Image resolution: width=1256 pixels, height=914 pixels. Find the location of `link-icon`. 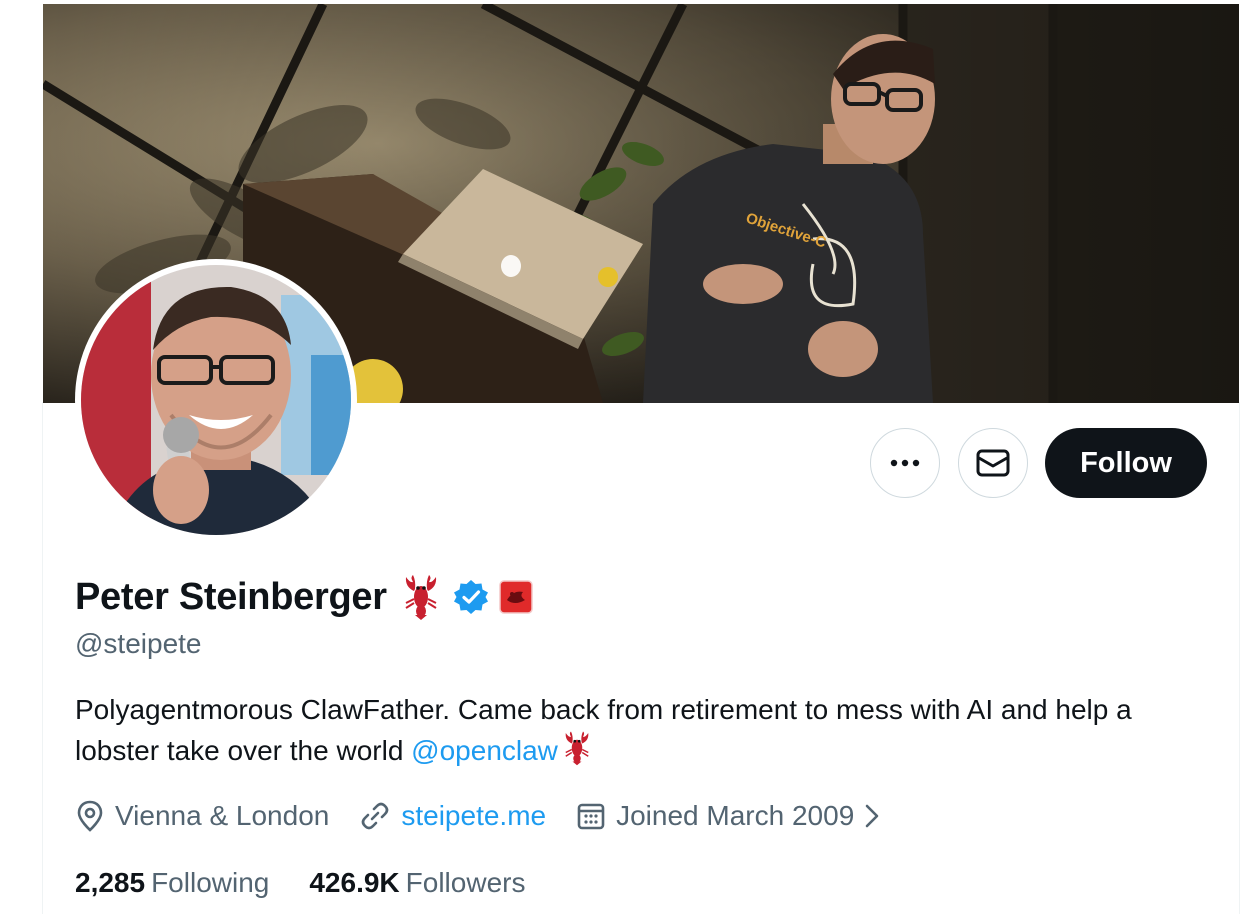

link-icon is located at coordinates (375, 816).